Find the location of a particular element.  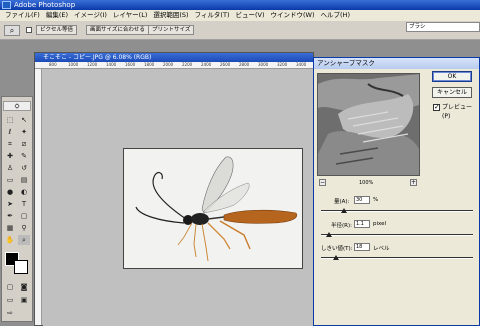

ruler-label: 2600 is located at coordinates (225, 64).